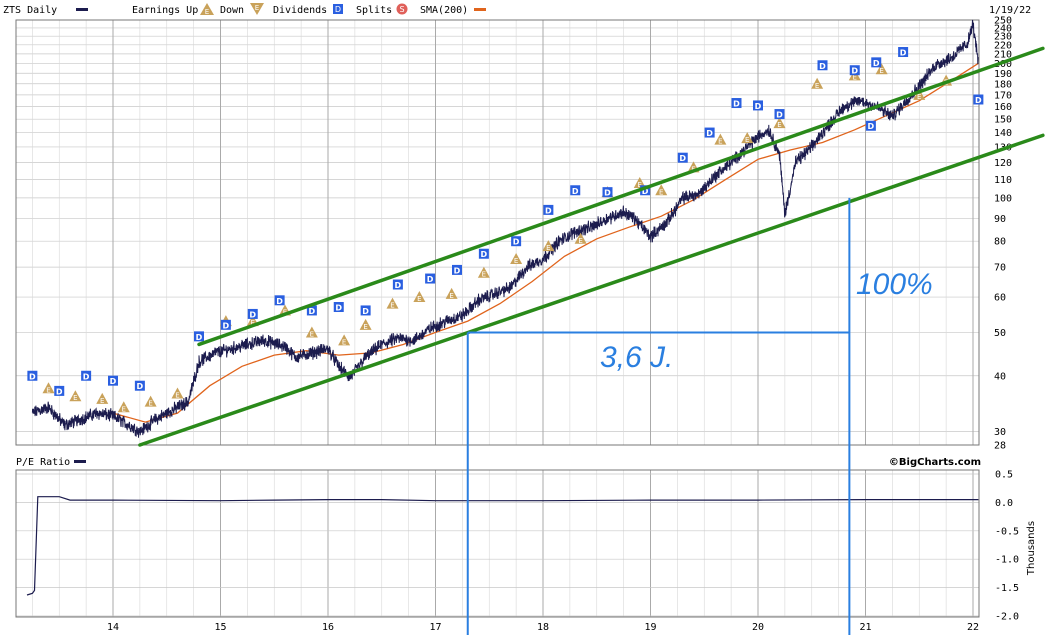 The width and height of the screenshot is (1045, 635). What do you see at coordinates (1000, 298) in the screenshot?
I see `price-tick-label: 60` at bounding box center [1000, 298].